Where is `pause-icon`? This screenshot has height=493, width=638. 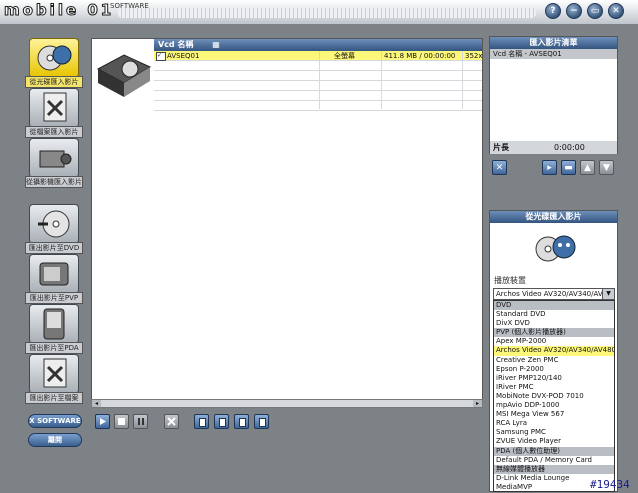 pause-icon is located at coordinates (141, 421).